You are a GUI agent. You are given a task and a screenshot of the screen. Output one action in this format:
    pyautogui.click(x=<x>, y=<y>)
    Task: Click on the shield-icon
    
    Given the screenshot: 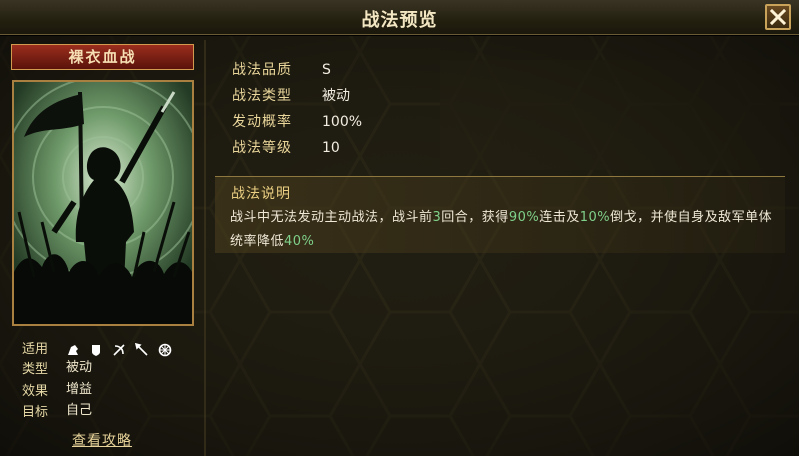 What is the action you would take?
    pyautogui.click(x=96, y=350)
    